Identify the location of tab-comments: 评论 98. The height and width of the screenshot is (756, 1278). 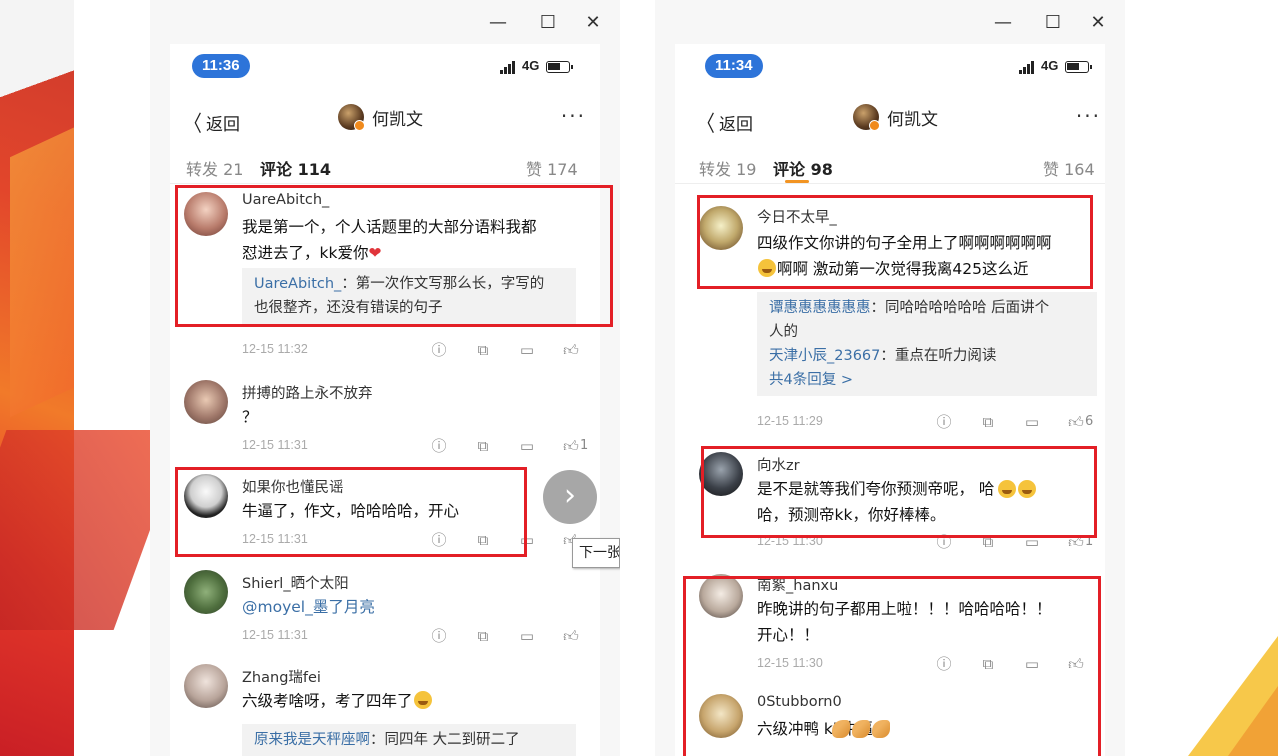
(803, 168).